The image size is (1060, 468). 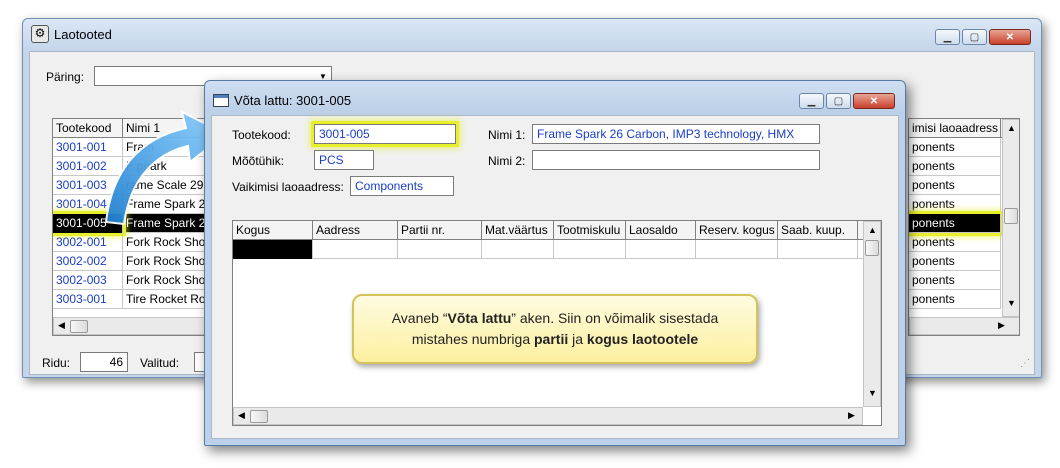 What do you see at coordinates (551, 339) in the screenshot?
I see `callout-emphasis: partii` at bounding box center [551, 339].